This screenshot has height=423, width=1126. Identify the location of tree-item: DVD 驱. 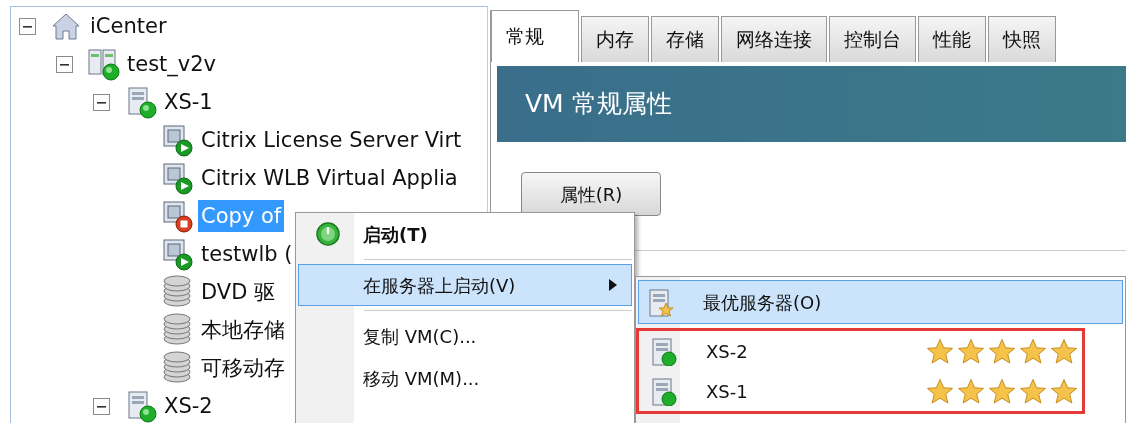
(238, 292).